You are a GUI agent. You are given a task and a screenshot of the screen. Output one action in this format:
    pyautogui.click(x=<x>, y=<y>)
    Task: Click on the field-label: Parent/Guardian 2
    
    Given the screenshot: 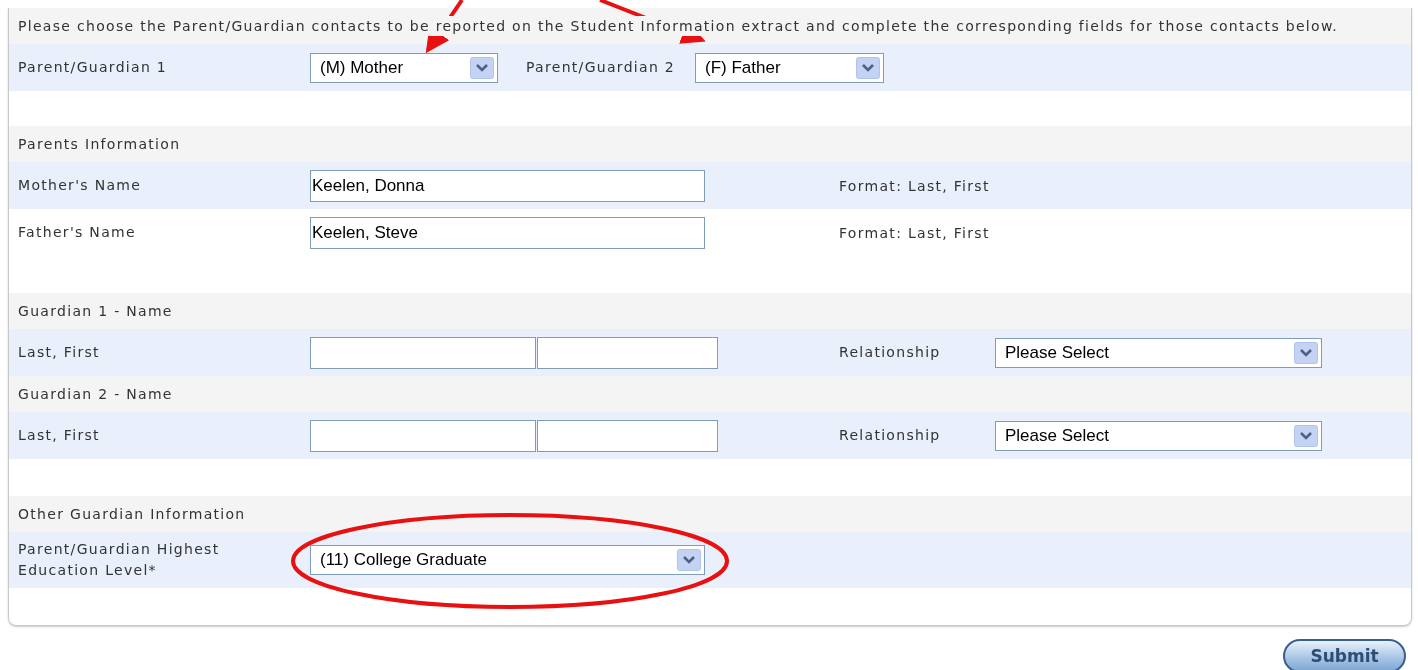 What is the action you would take?
    pyautogui.click(x=601, y=67)
    